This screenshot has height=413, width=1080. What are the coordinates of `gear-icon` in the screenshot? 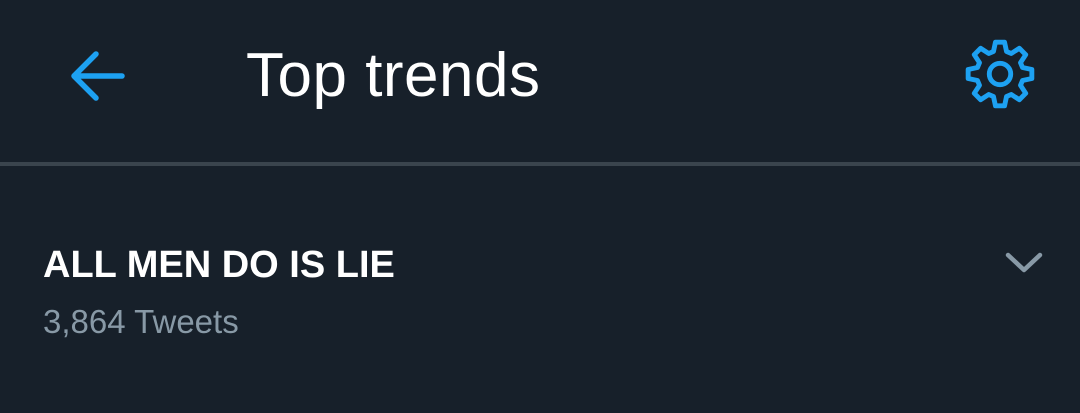 It's located at (1000, 74).